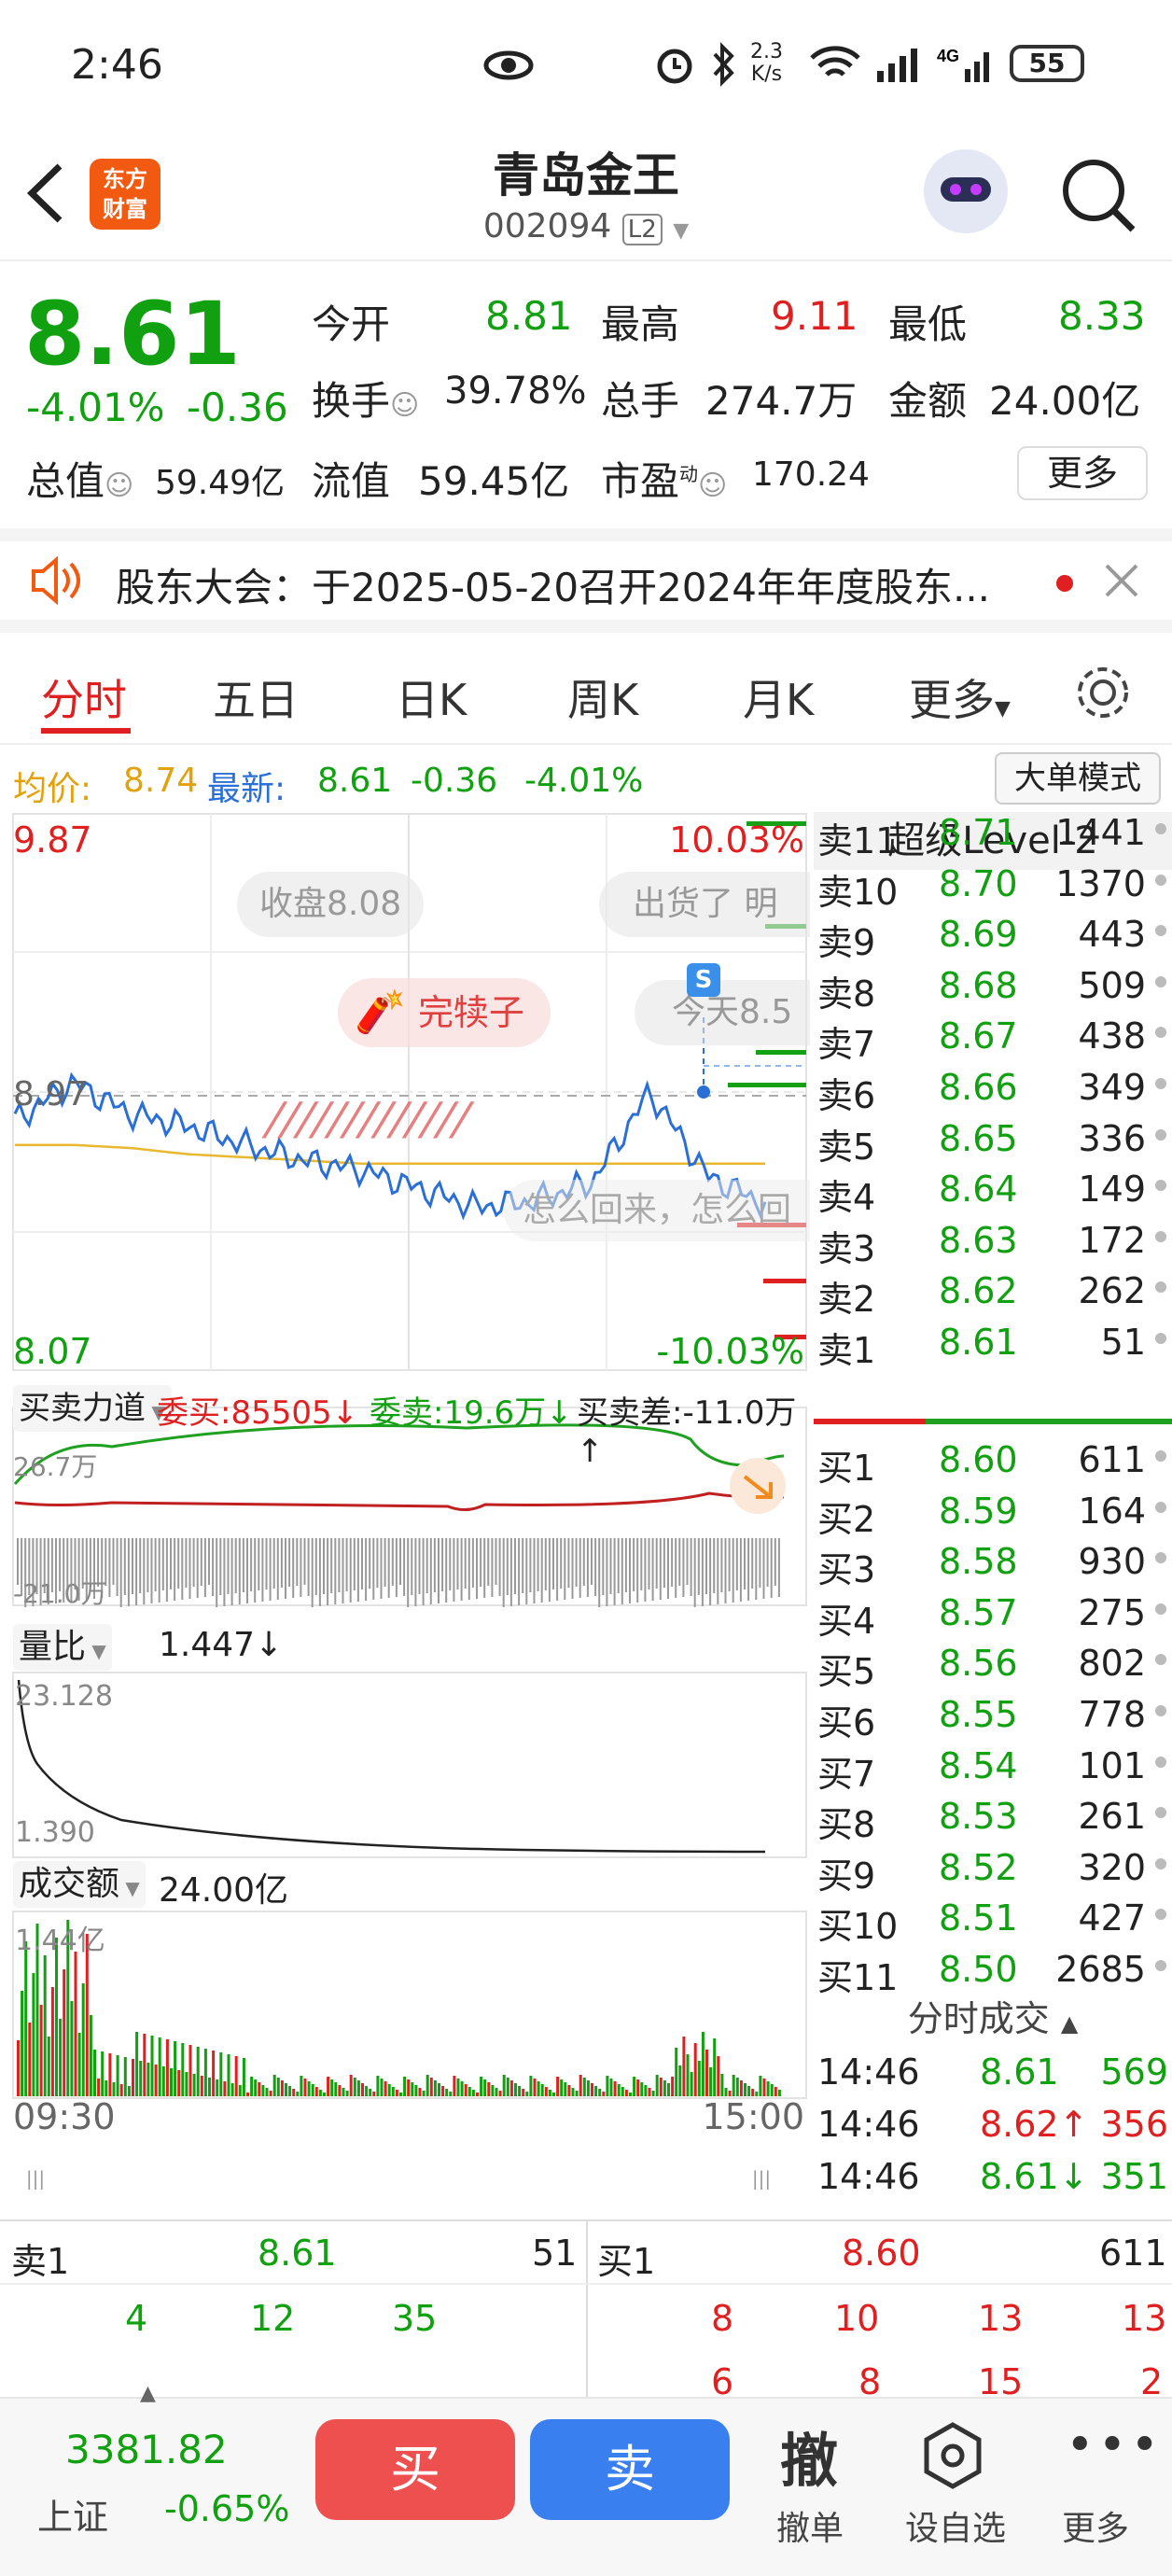 This screenshot has height=2576, width=1172. I want to click on ask-price: 8.65, so click(978, 1138).